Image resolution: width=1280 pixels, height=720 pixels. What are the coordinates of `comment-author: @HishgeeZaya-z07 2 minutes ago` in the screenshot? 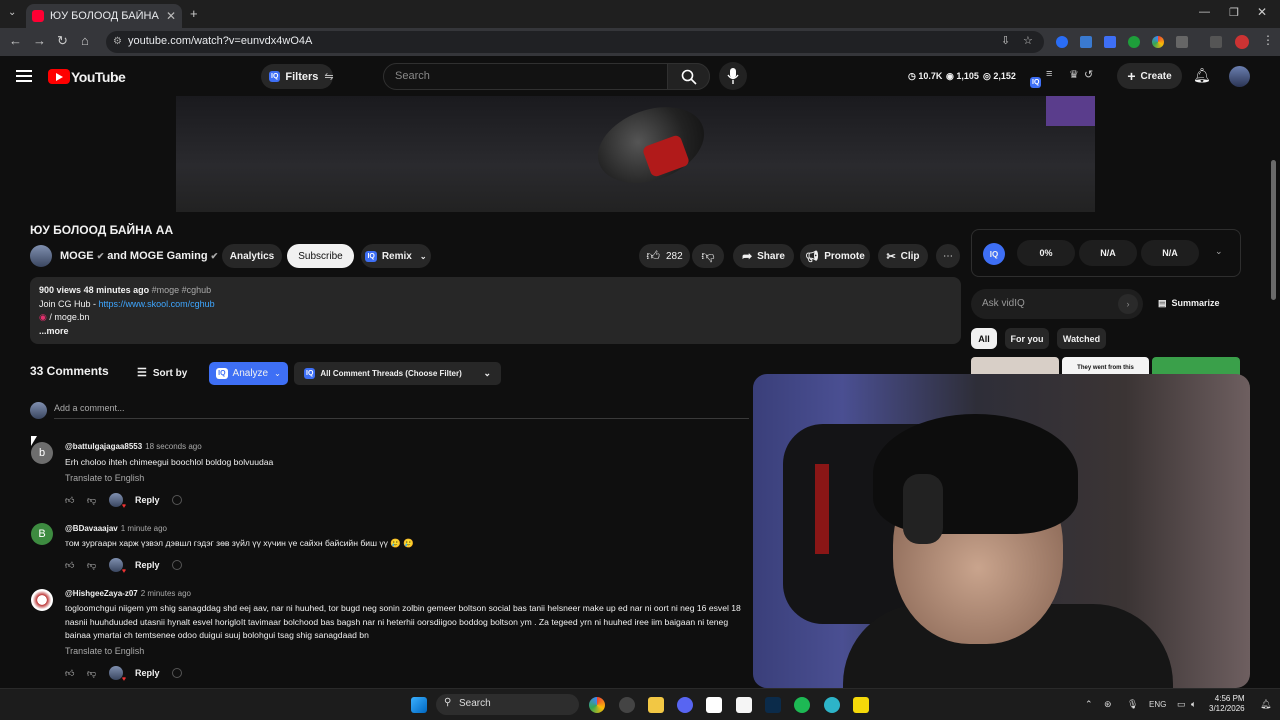 It's located at (128, 593).